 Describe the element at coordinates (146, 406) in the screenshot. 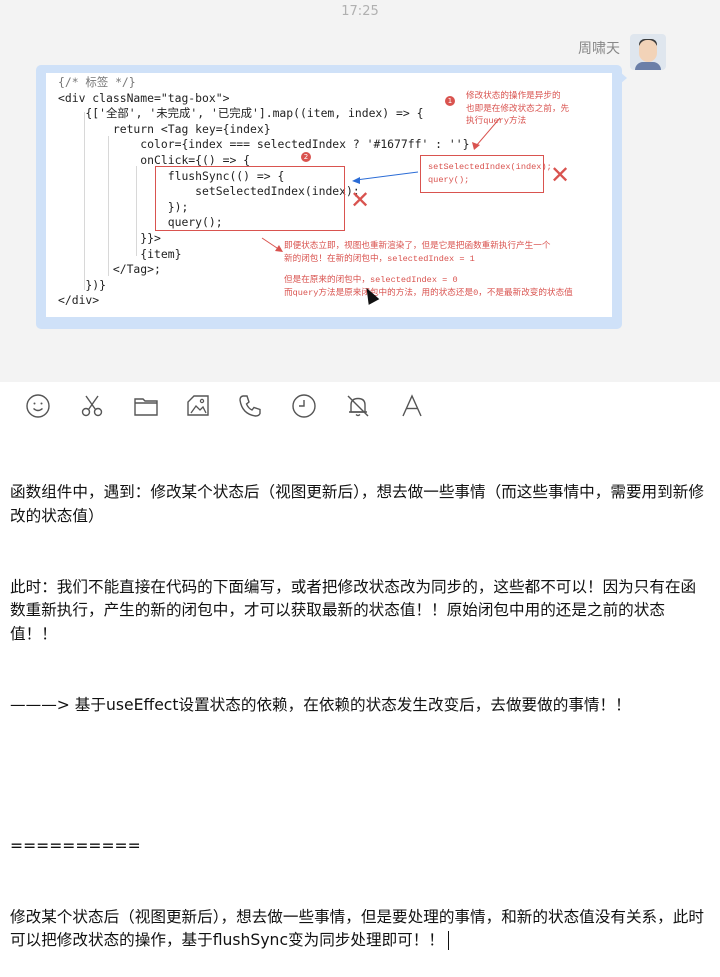

I see `folder-icon` at that location.